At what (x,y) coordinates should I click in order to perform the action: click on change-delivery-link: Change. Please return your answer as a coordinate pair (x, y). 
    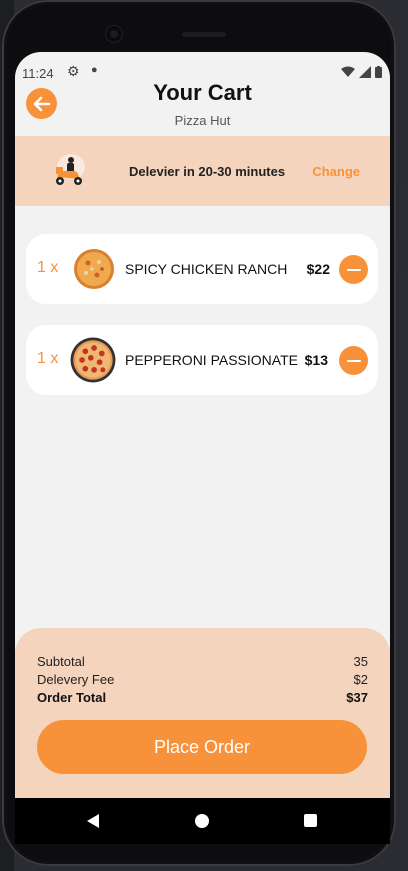
    Looking at the image, I should click on (336, 171).